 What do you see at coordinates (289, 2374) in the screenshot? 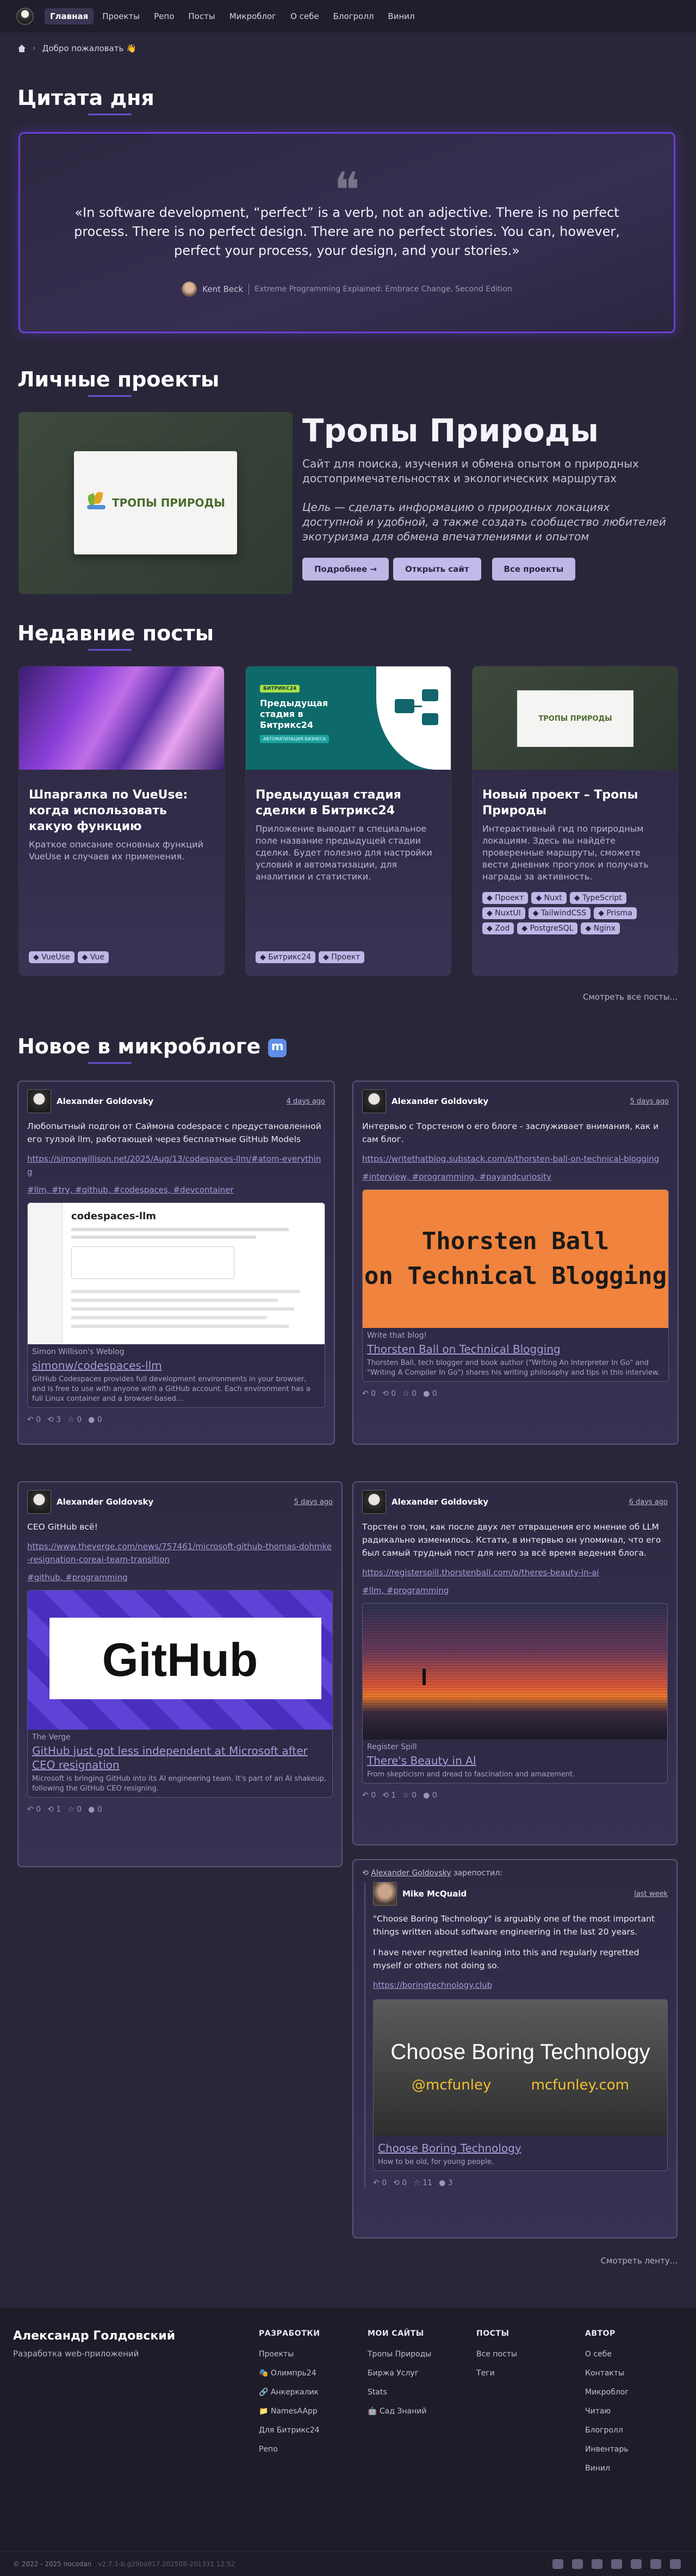
I see `footer-link: 🎭 Олимпрь24` at bounding box center [289, 2374].